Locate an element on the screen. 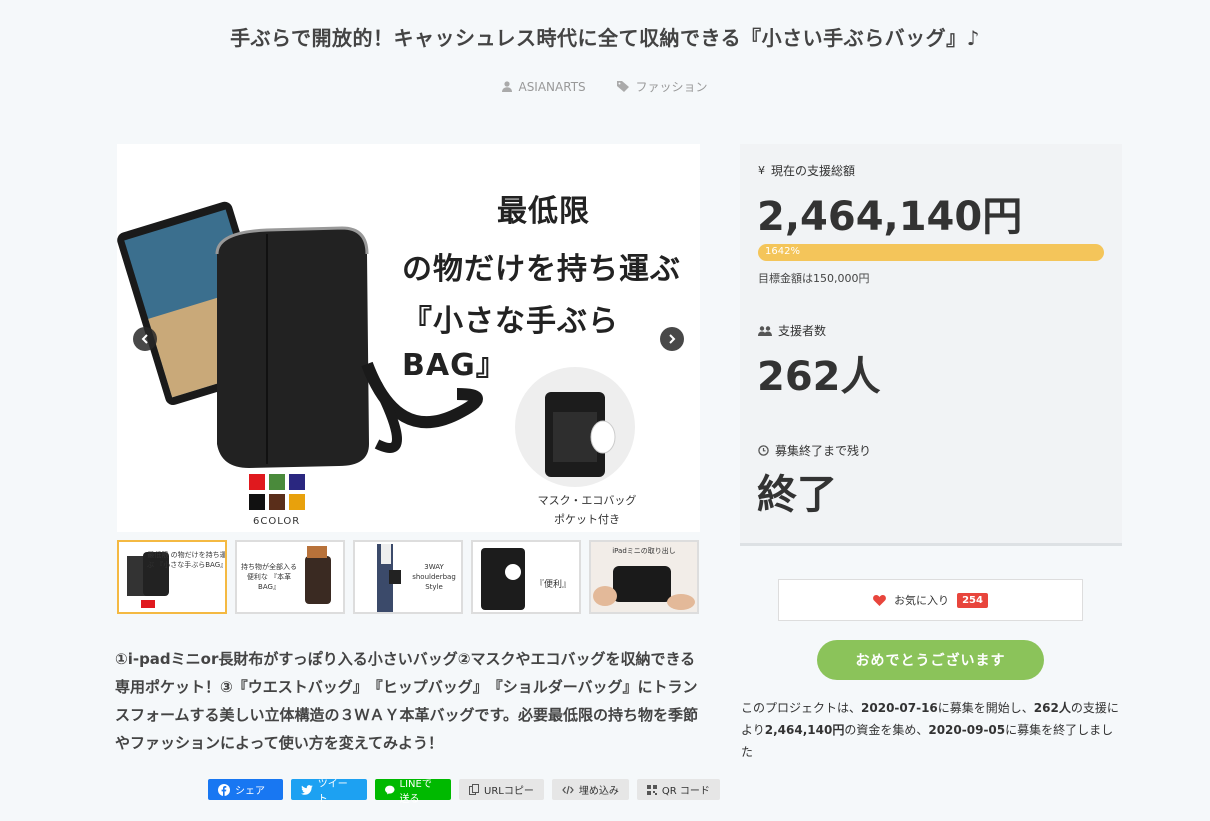 The height and width of the screenshot is (821, 1210). qr-code-icon is located at coordinates (651, 789).